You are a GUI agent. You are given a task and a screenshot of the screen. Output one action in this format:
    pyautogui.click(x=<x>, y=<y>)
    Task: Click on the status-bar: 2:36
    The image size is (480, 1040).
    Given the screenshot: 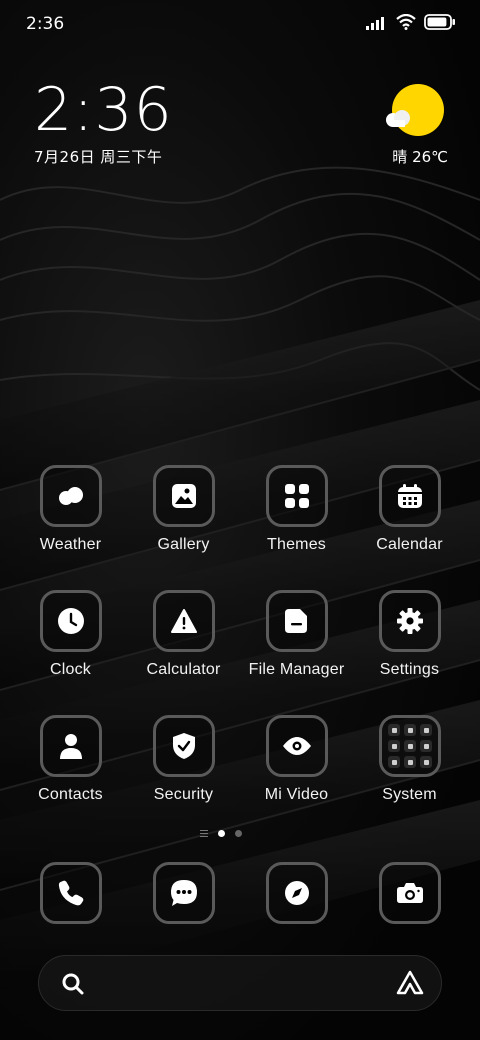 What is the action you would take?
    pyautogui.click(x=240, y=25)
    